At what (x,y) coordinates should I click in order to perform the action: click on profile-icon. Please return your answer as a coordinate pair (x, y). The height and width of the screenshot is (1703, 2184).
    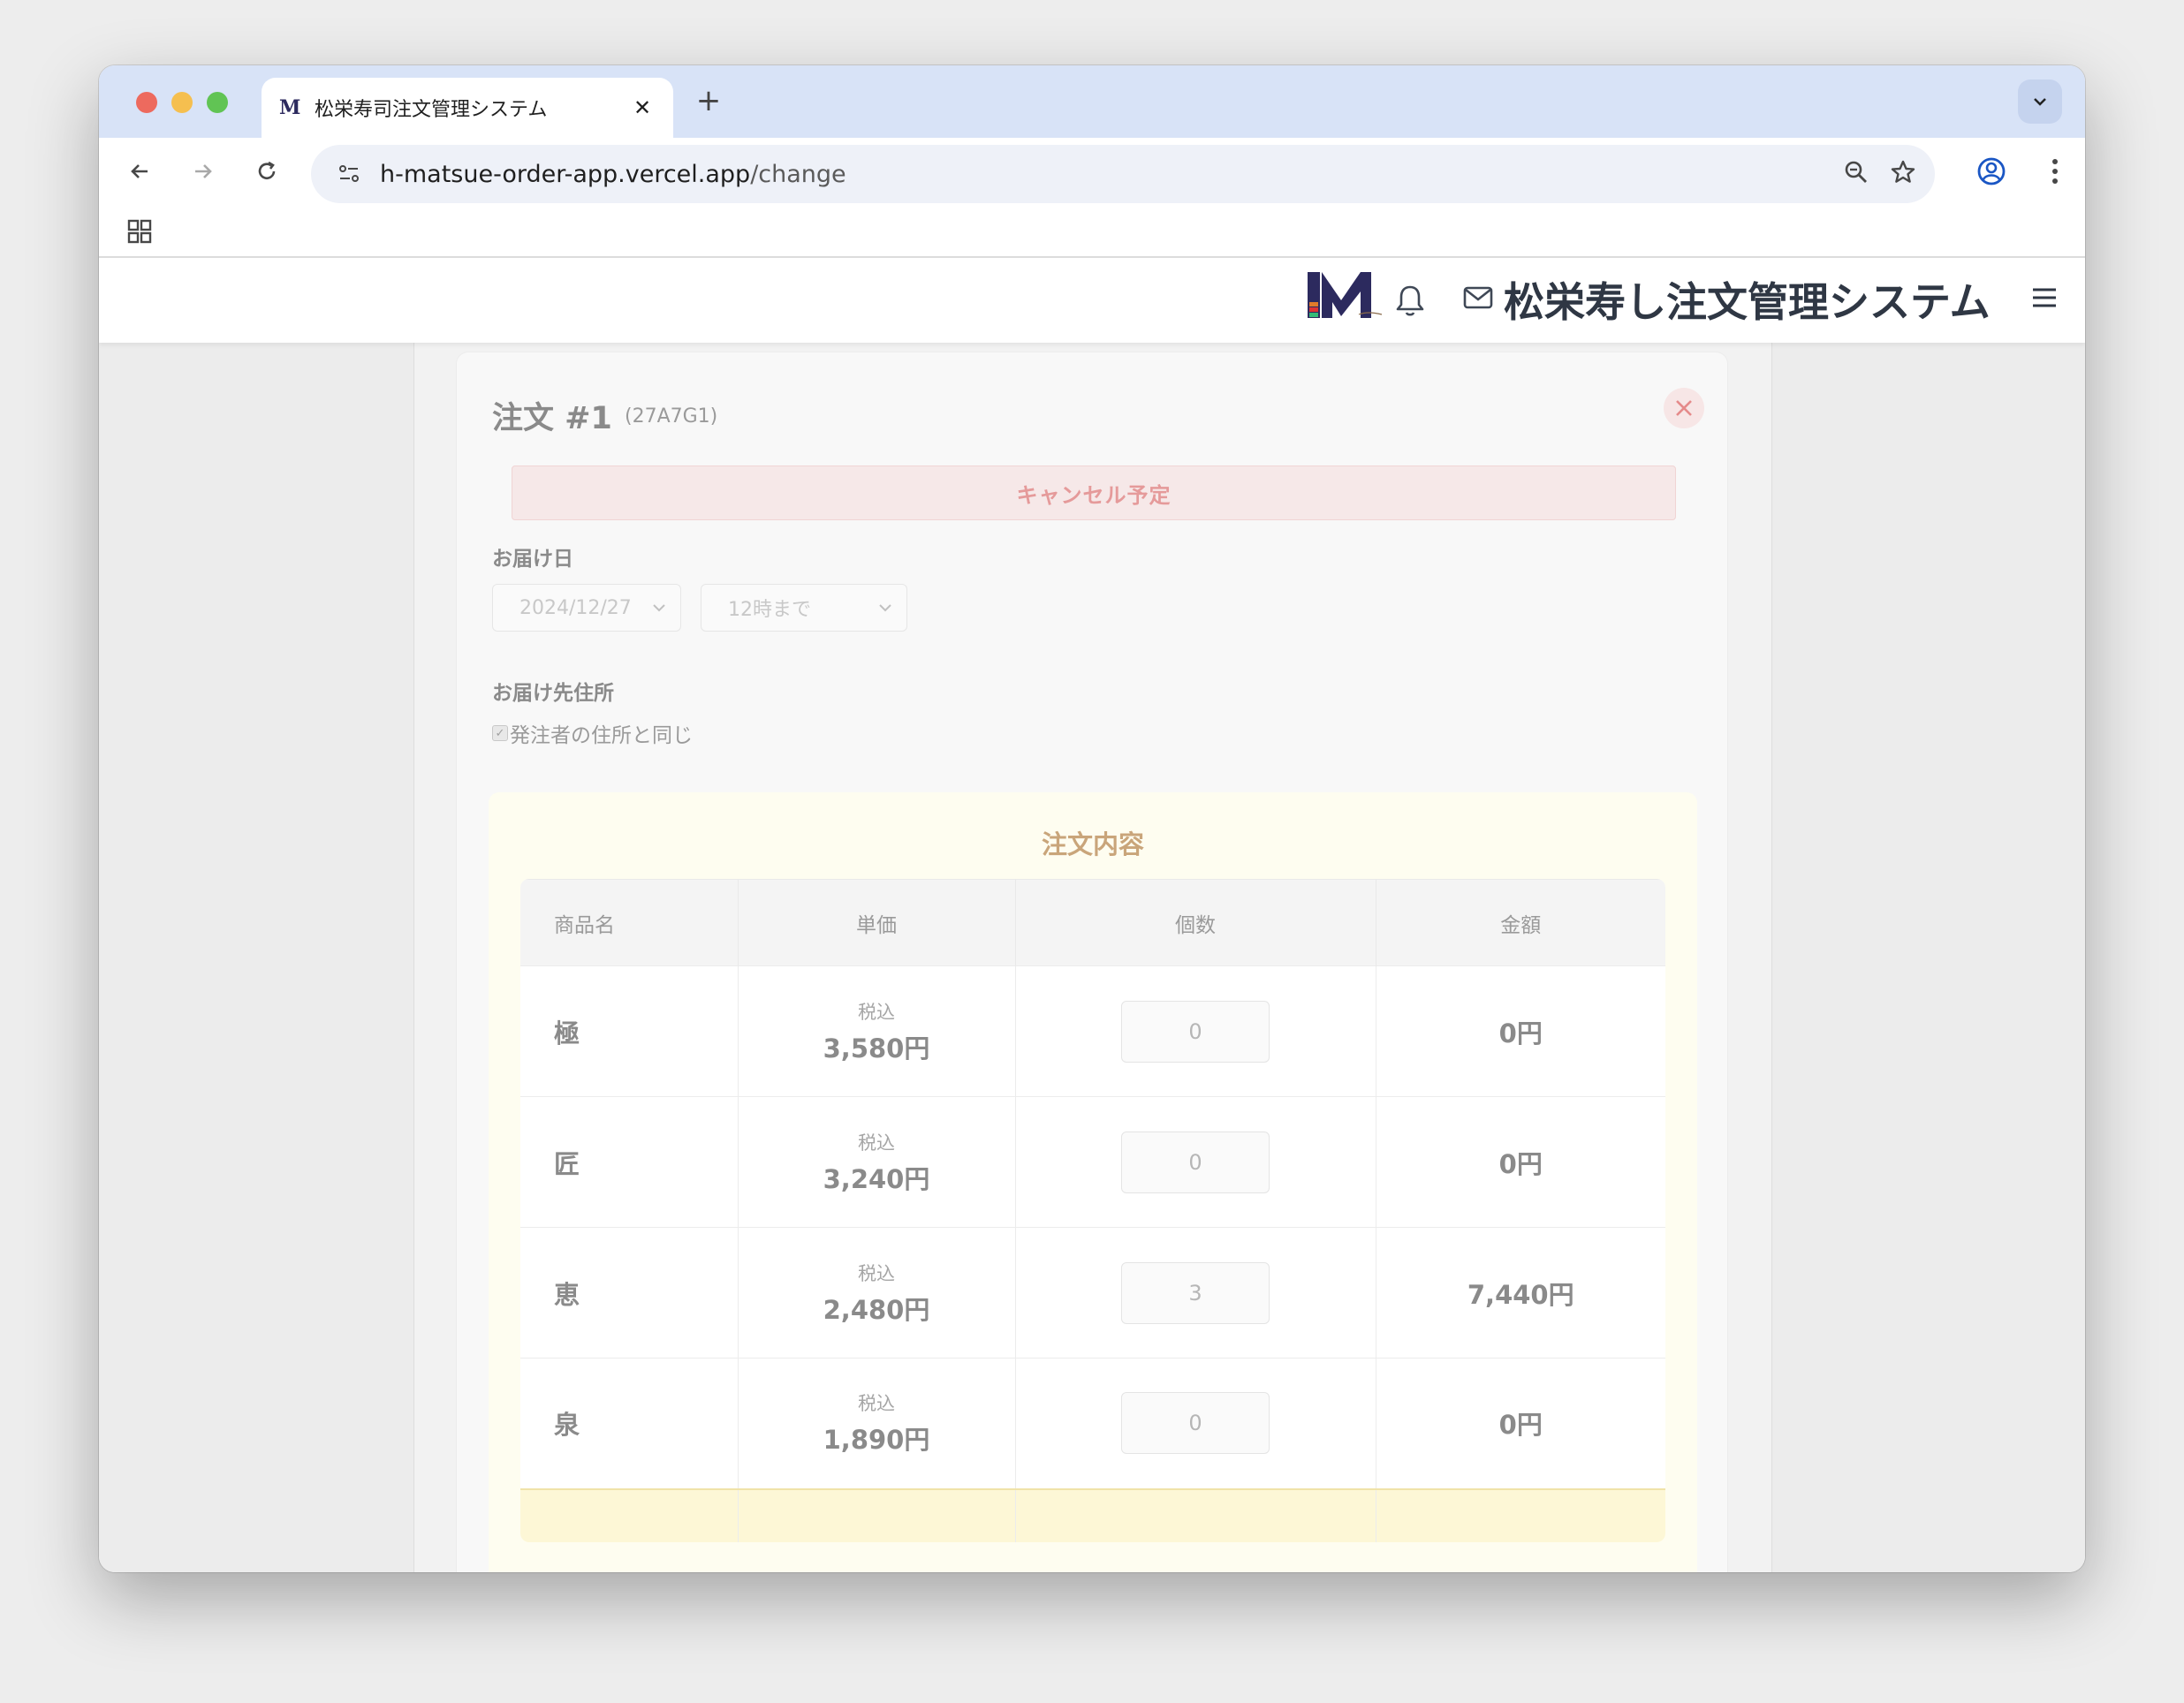
    Looking at the image, I should click on (1992, 171).